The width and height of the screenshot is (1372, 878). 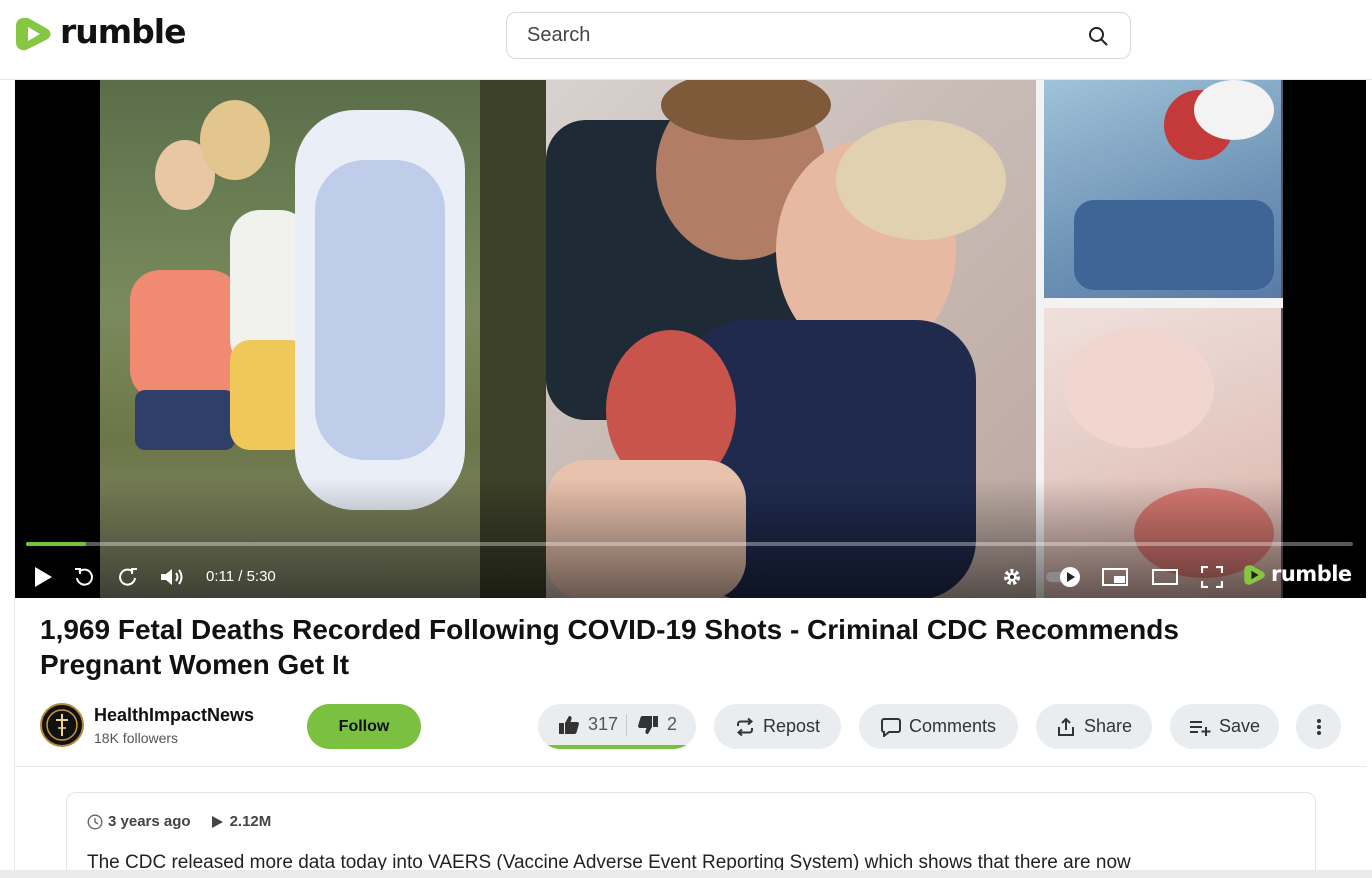 What do you see at coordinates (686, 874) in the screenshot?
I see `horizontal-scrollbar` at bounding box center [686, 874].